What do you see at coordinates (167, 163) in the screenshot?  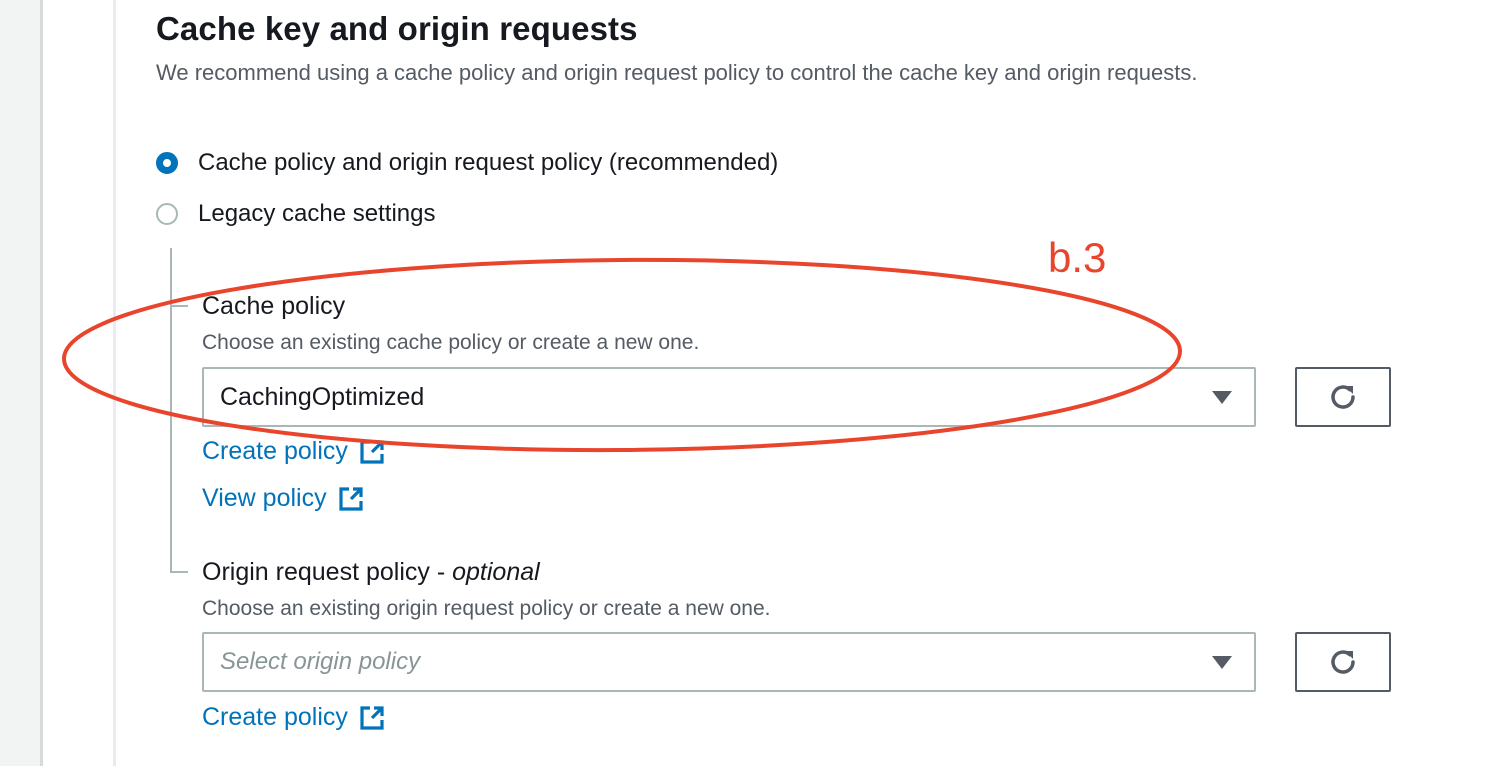 I see `radio-button-selected` at bounding box center [167, 163].